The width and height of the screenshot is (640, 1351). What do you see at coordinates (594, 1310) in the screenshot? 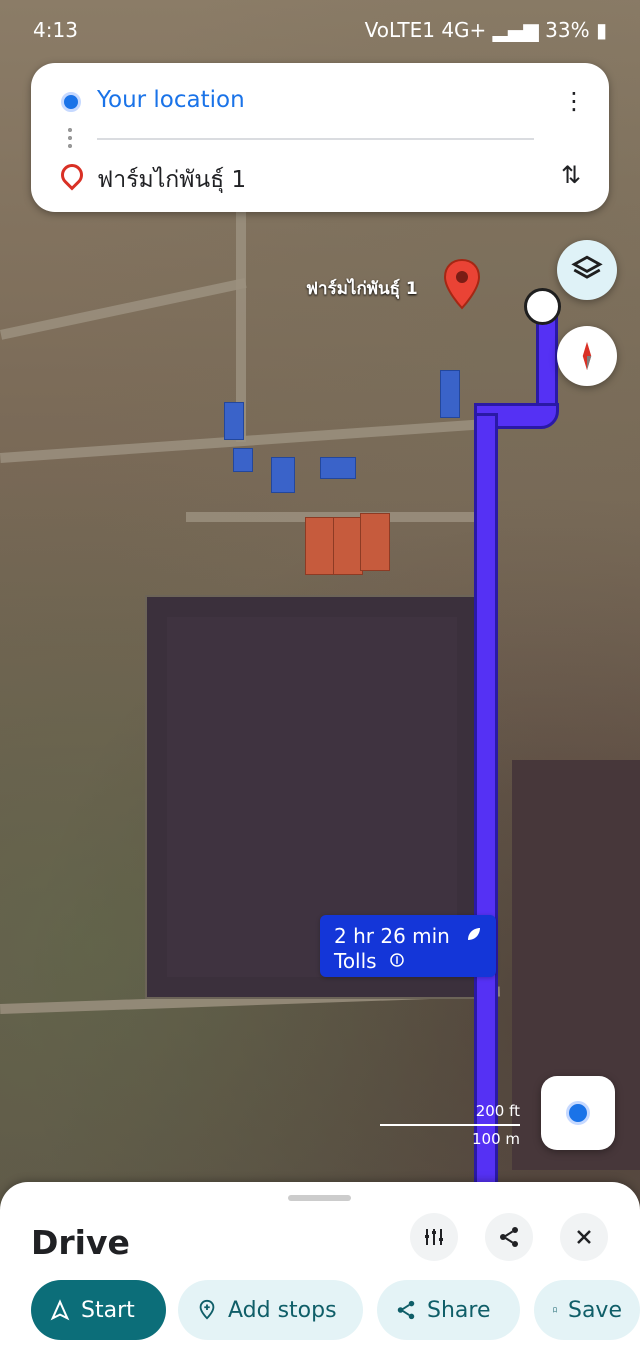
I see `save-label: Save` at bounding box center [594, 1310].